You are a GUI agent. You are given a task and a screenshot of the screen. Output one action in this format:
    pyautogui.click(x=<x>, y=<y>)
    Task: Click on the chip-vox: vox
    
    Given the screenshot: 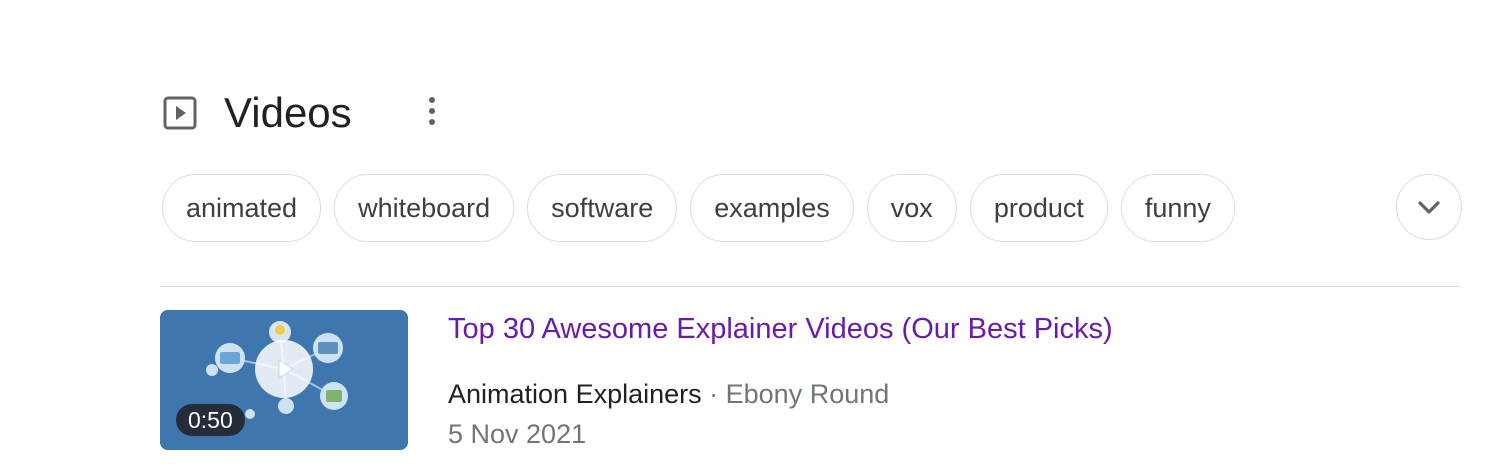 What is the action you would take?
    pyautogui.click(x=911, y=208)
    